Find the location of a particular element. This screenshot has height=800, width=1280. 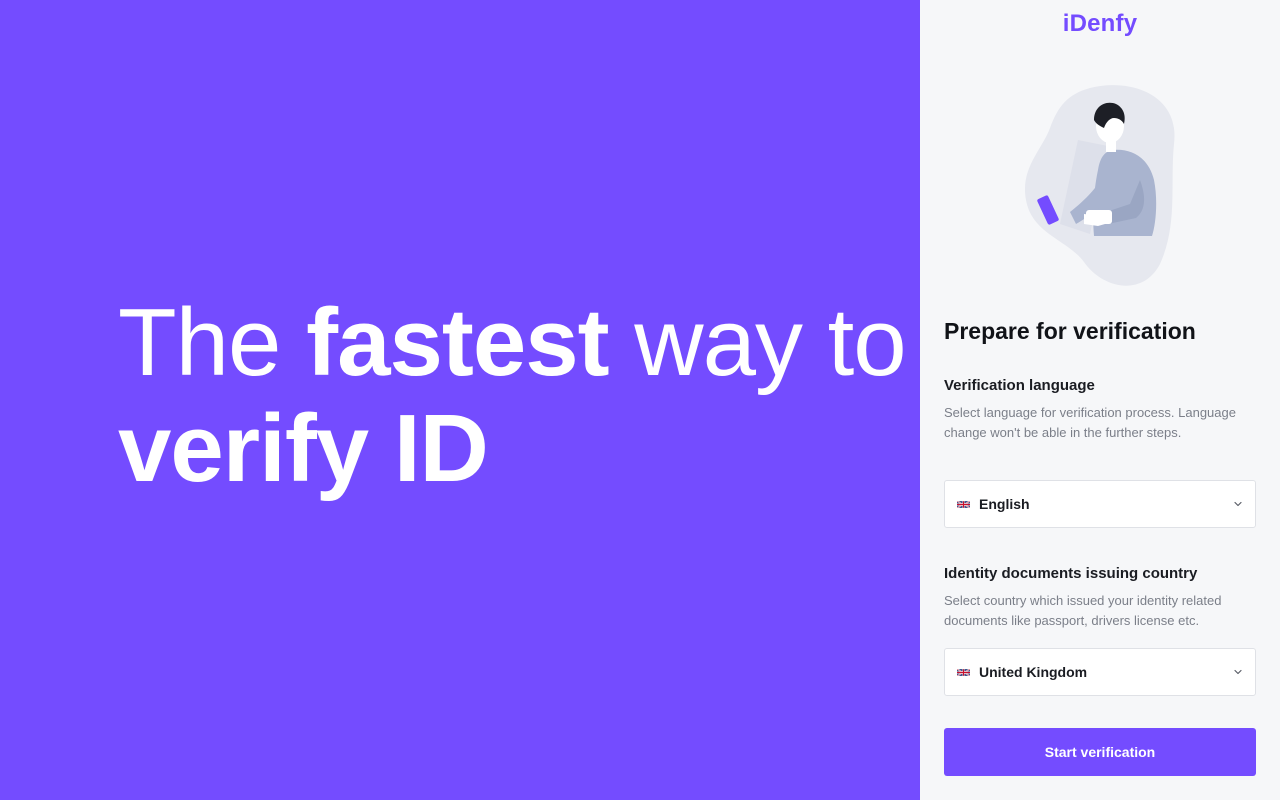

page-title: Prepare for verification is located at coordinates (1070, 331).